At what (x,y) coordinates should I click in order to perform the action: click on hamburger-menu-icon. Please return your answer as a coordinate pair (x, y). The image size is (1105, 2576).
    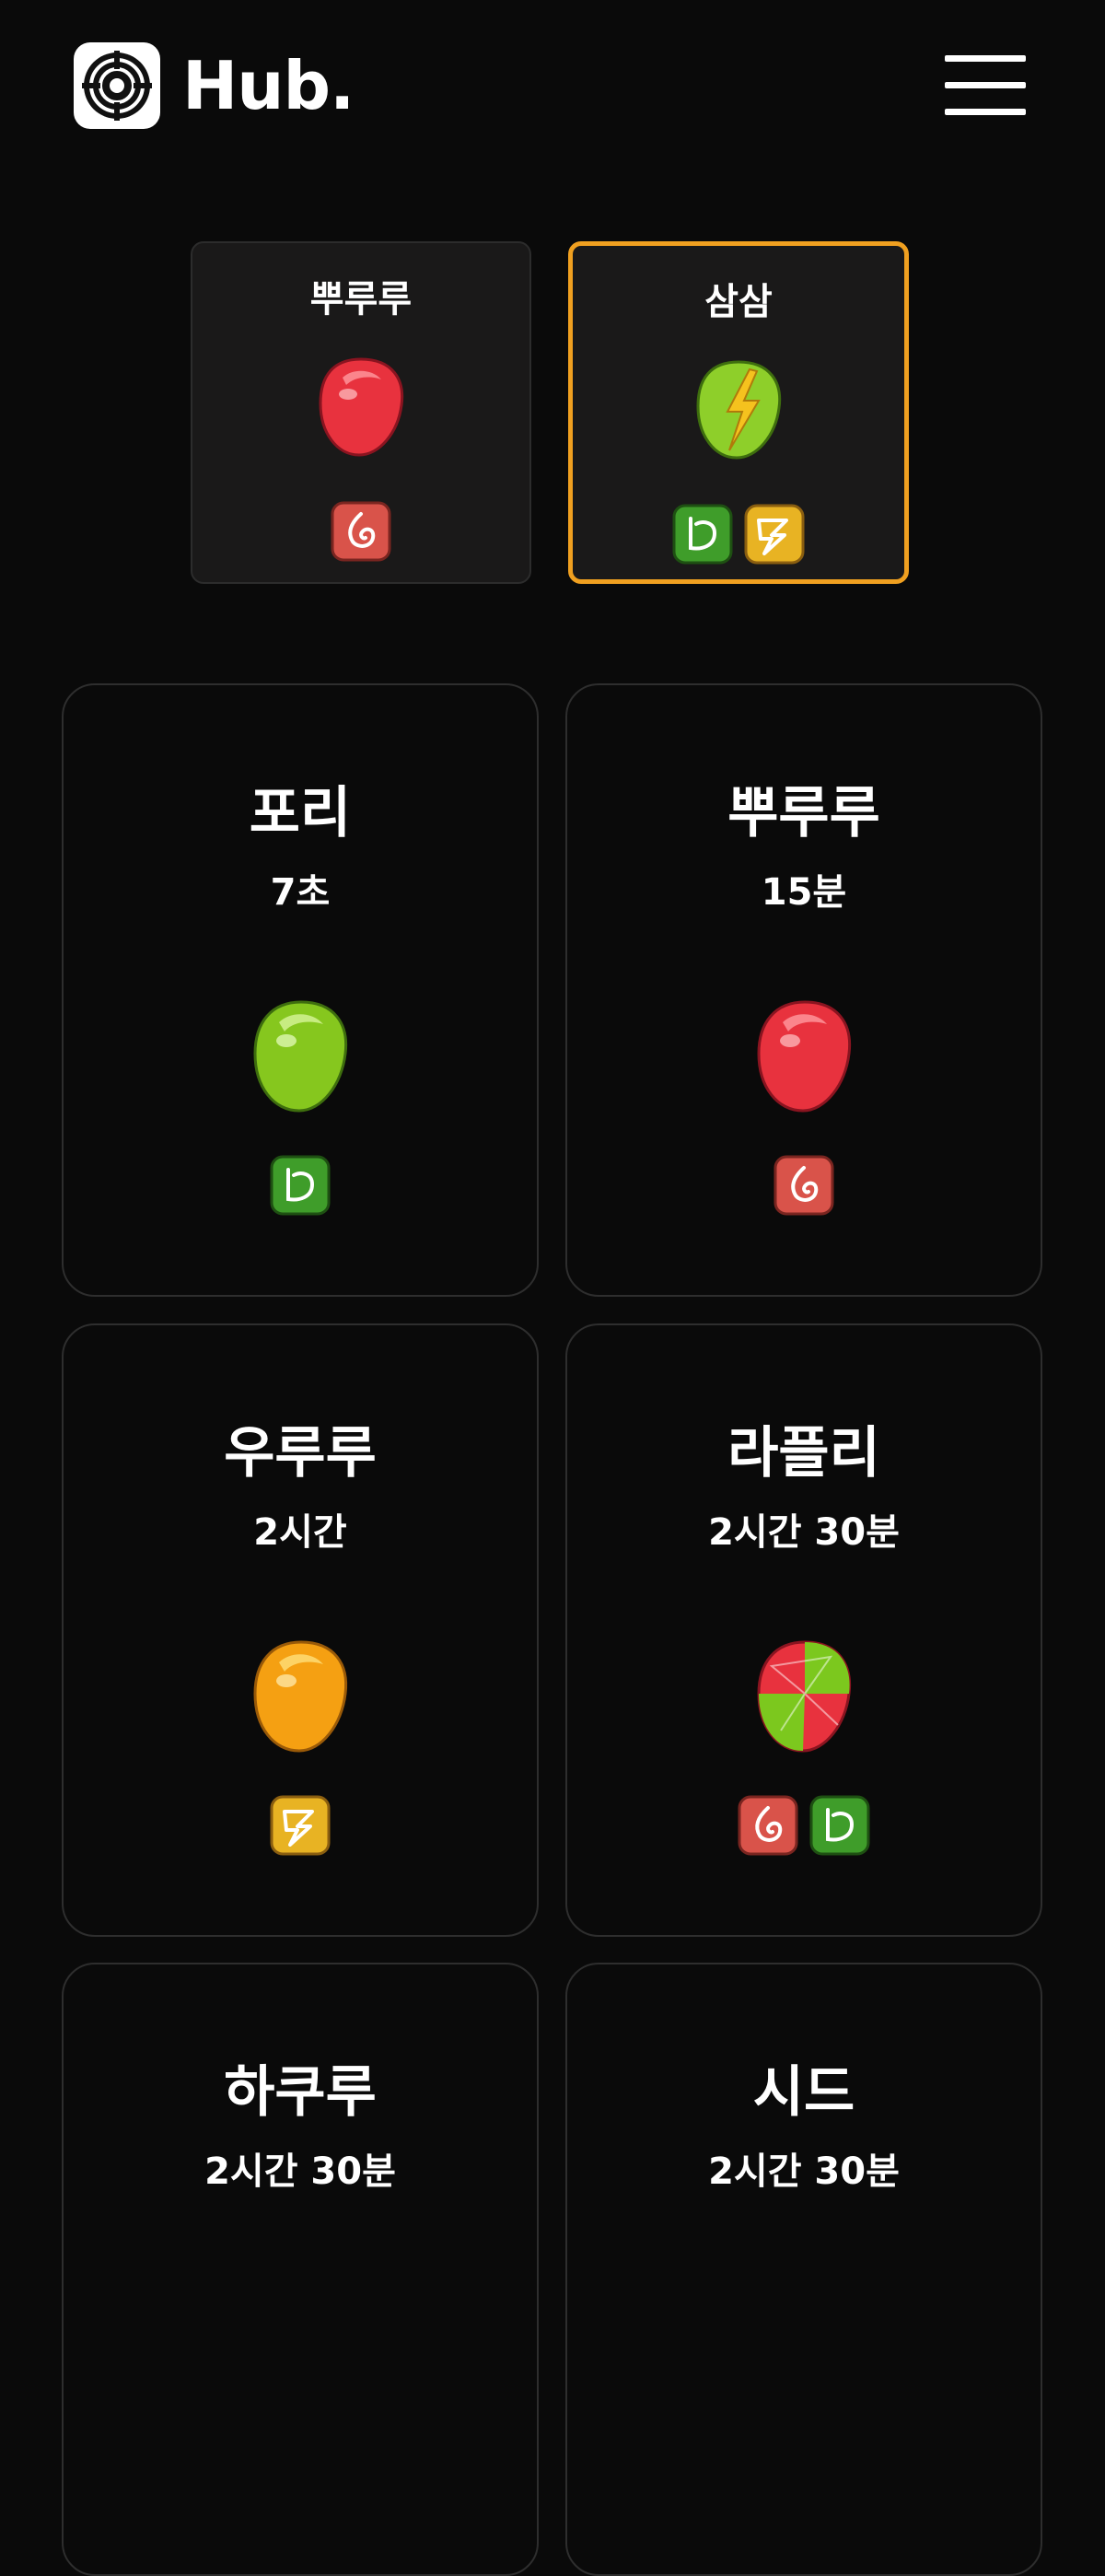
    Looking at the image, I should click on (985, 85).